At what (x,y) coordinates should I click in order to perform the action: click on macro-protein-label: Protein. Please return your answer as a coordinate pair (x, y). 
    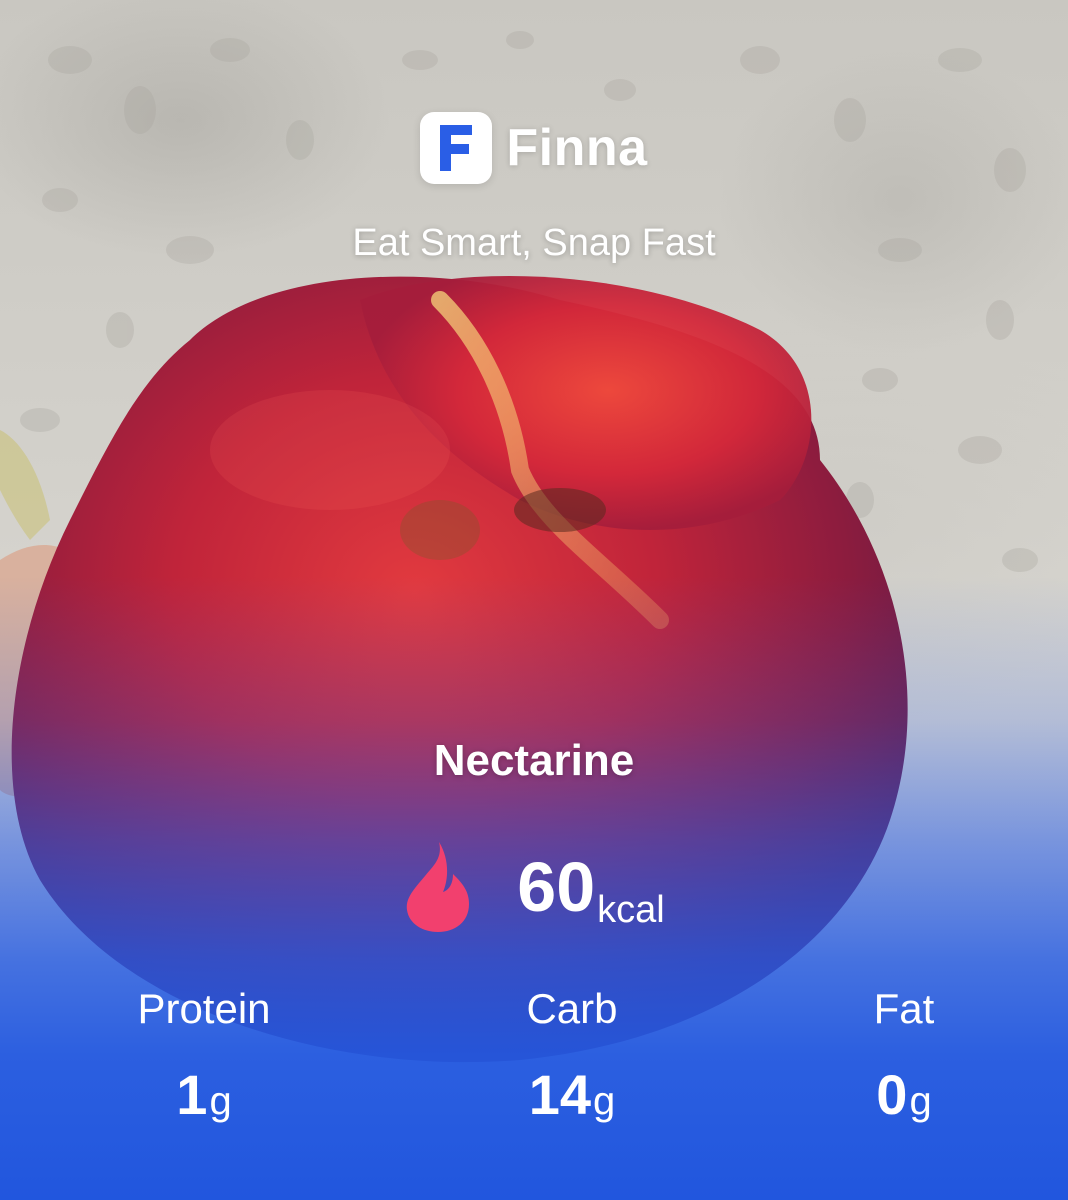
    Looking at the image, I should click on (204, 1008).